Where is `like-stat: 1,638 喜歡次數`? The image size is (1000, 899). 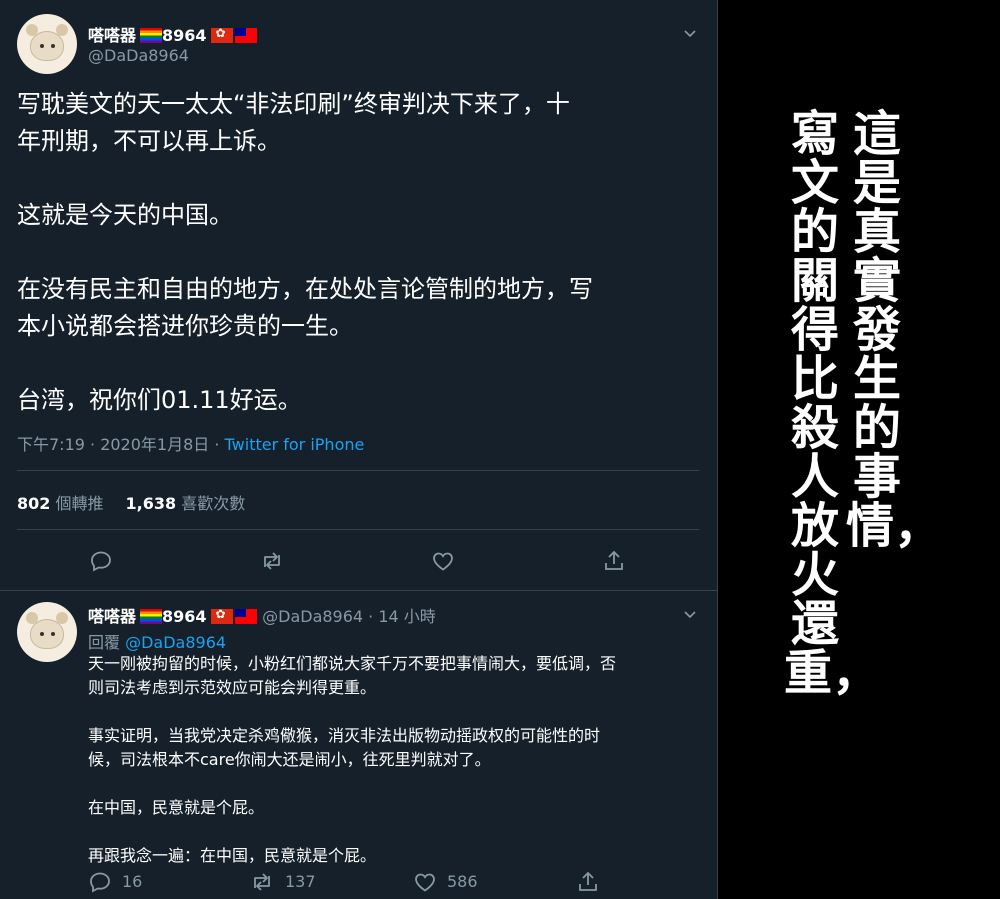
like-stat: 1,638 喜歡次數 is located at coordinates (186, 503).